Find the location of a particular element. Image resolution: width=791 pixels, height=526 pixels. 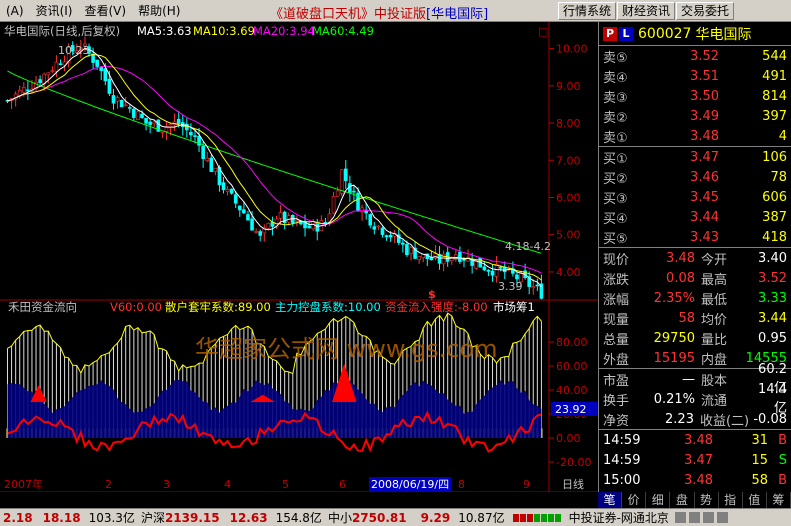

stat-value: 0.95 is located at coordinates (772, 338).